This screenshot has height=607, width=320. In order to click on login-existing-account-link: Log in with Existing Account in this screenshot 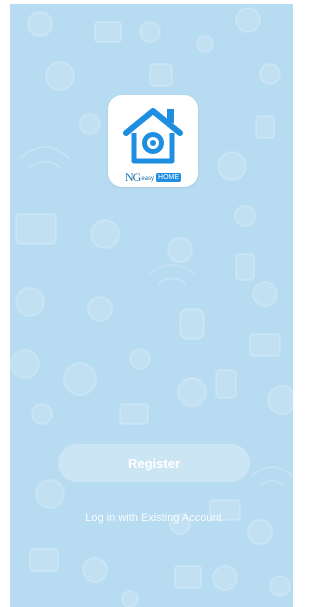, I will do `click(151, 518)`.